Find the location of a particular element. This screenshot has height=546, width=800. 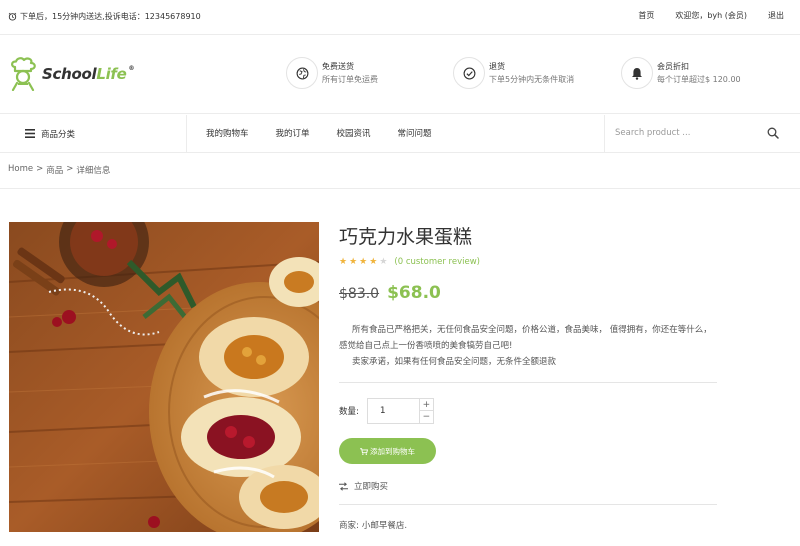

logo-wordmark: SchoolLife ® is located at coordinates (88, 74).